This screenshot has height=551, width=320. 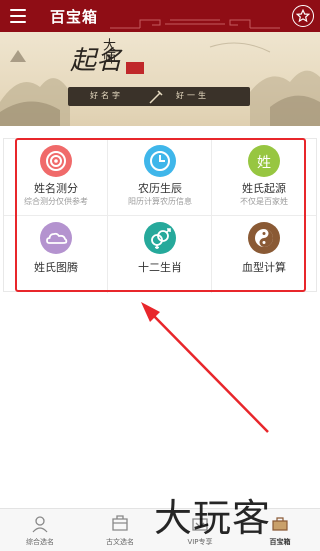 What do you see at coordinates (156, 97) in the screenshot?
I see `brush-icon` at bounding box center [156, 97].